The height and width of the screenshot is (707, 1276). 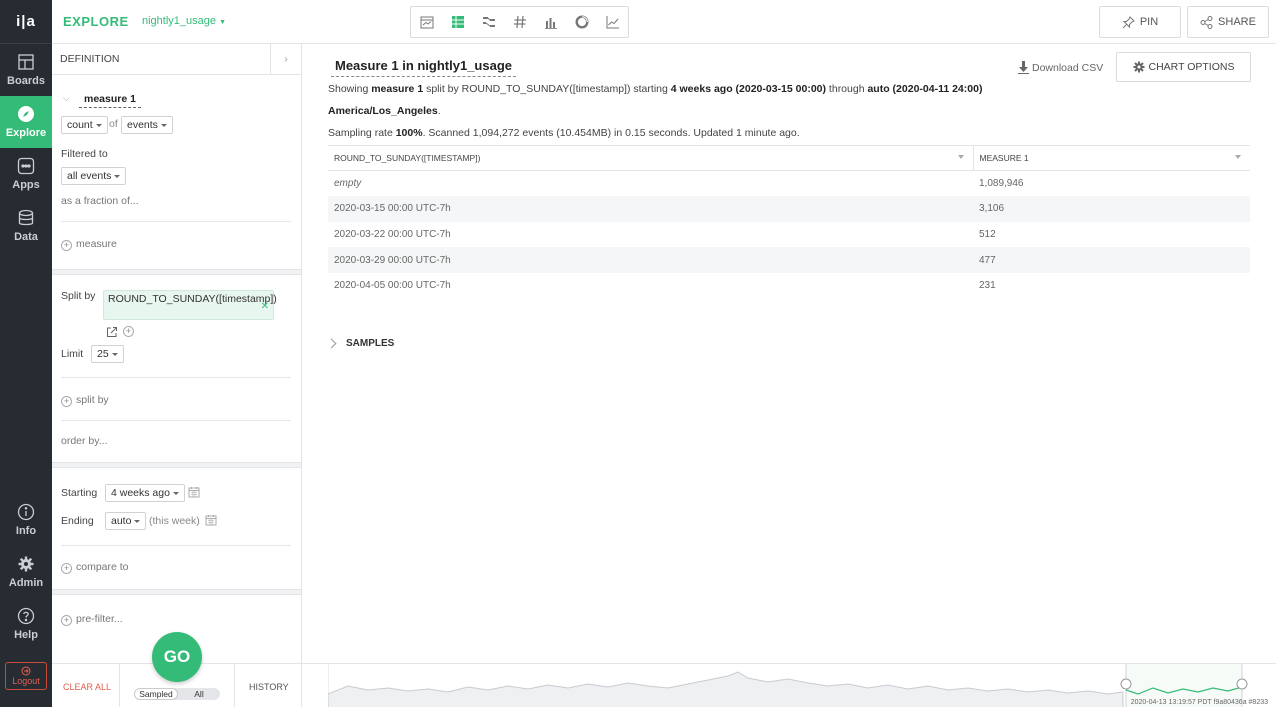 I want to click on history-button: HISTORY, so click(x=269, y=687).